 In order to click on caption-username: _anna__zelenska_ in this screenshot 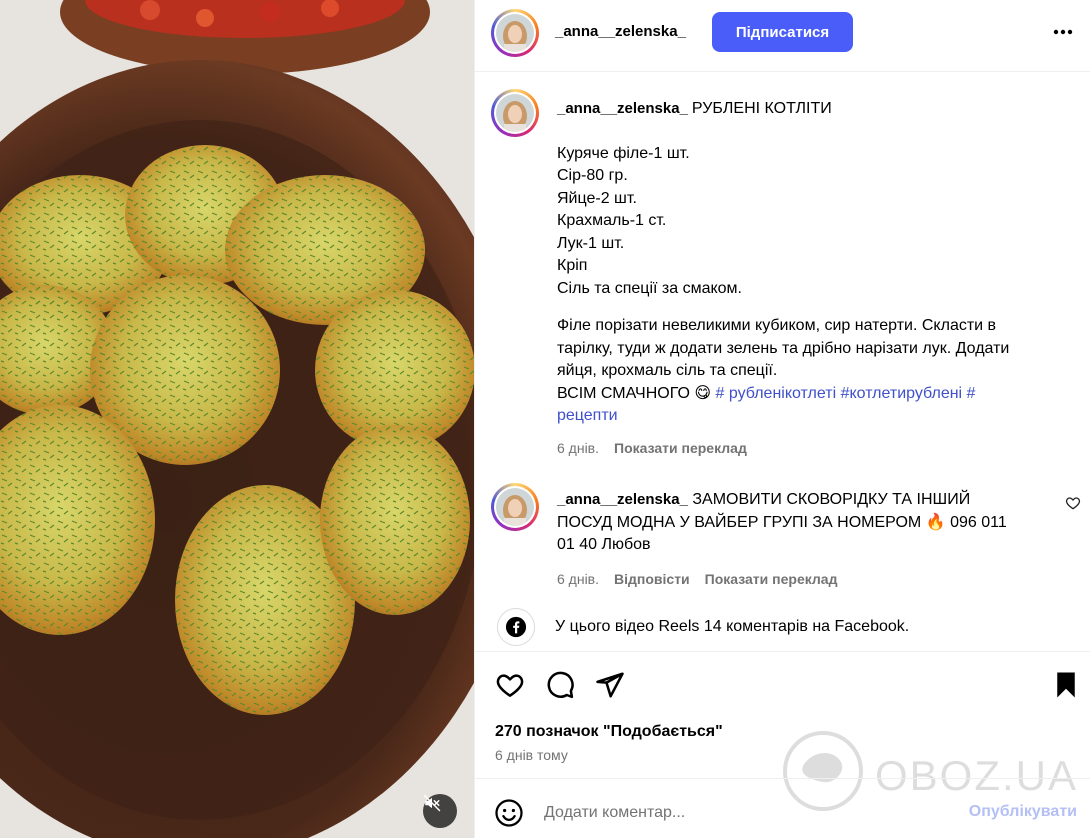, I will do `click(622, 108)`.